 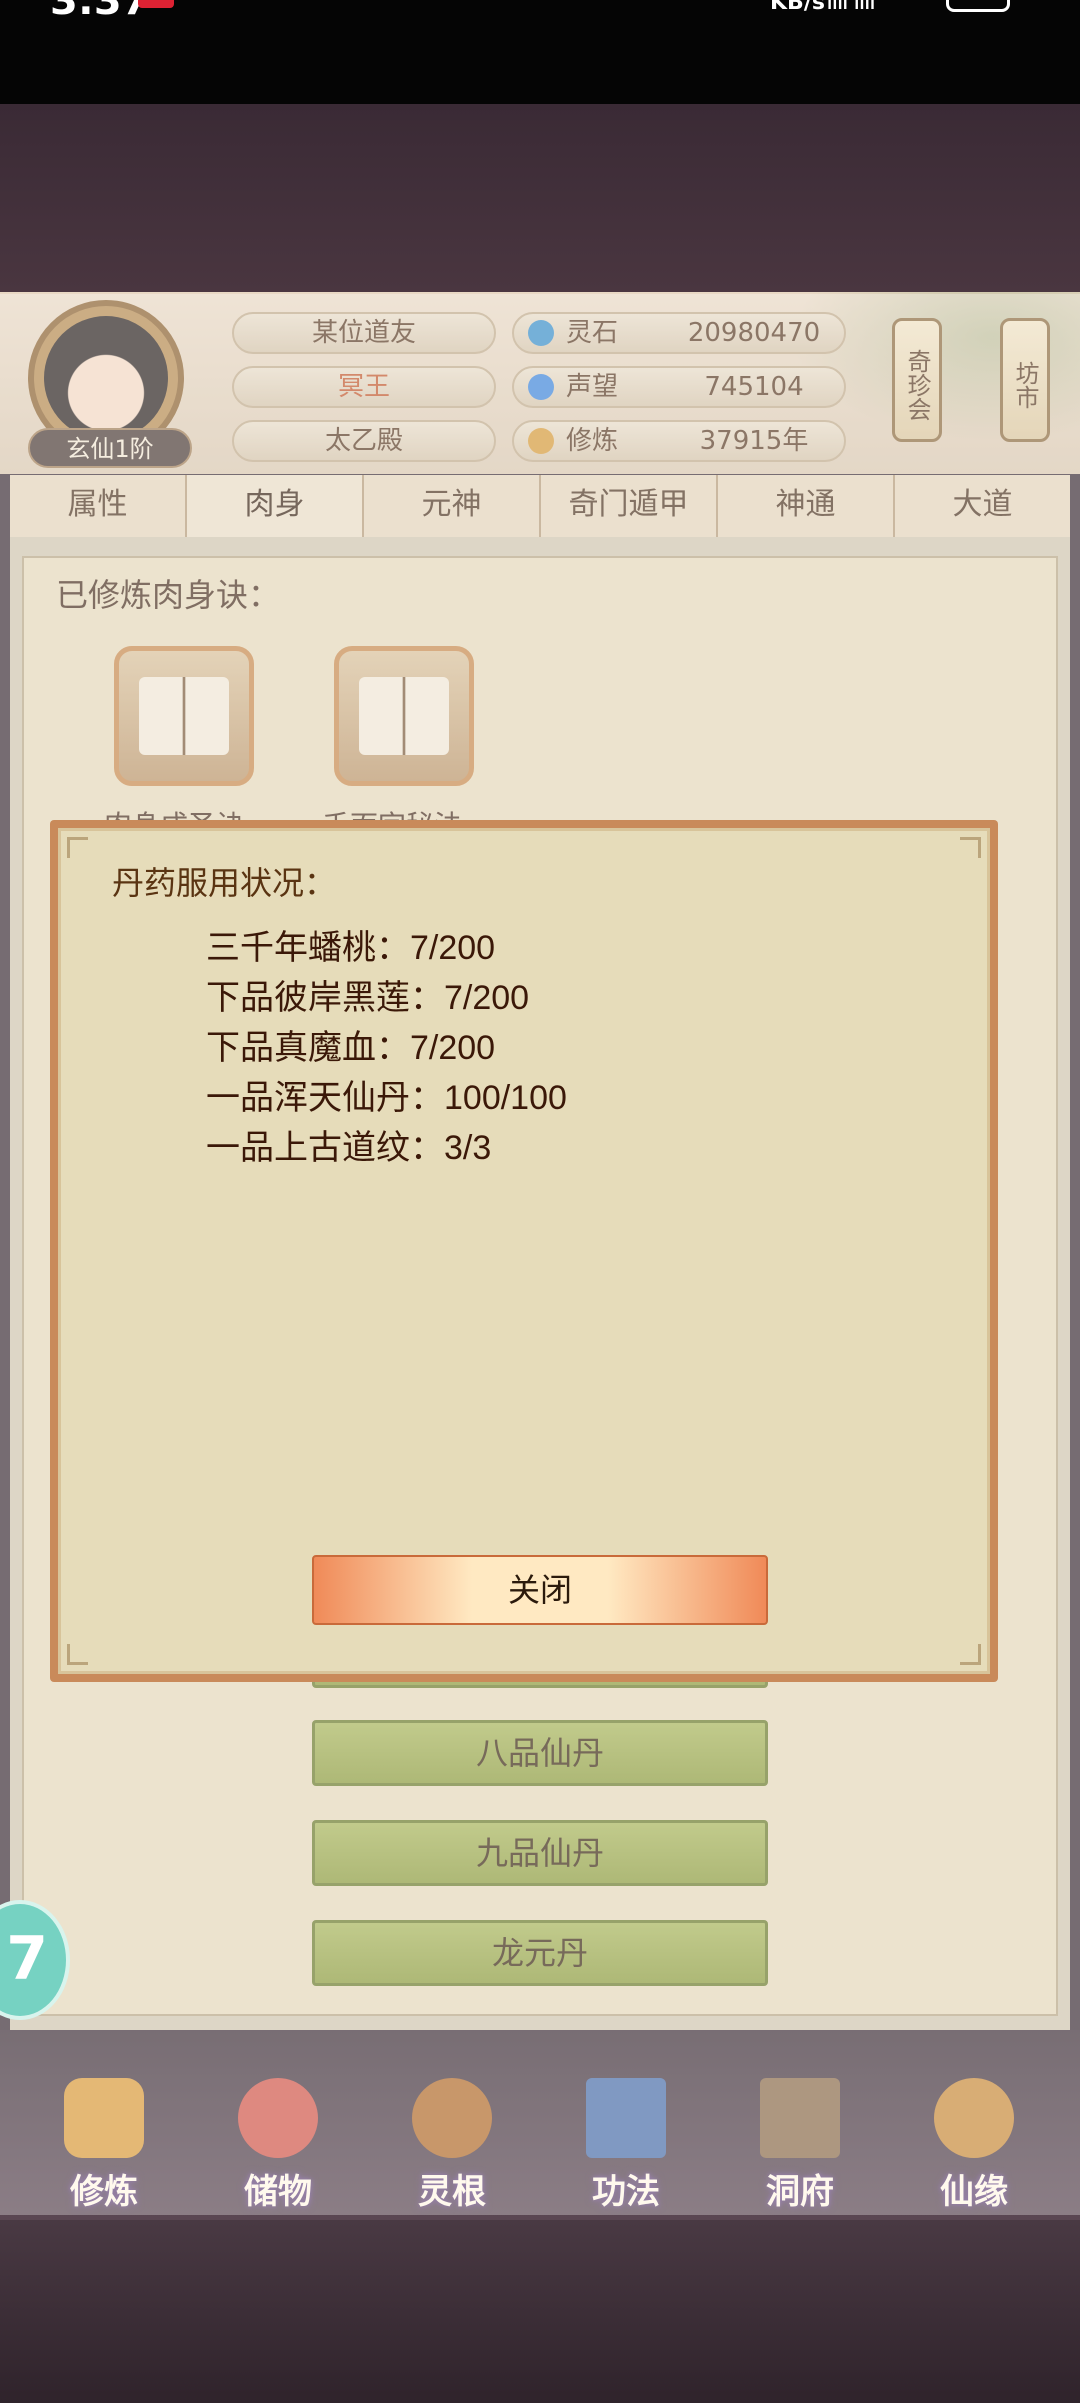 I want to click on elixir-row: 三千年蟠桃：7/200, so click(x=350, y=944).